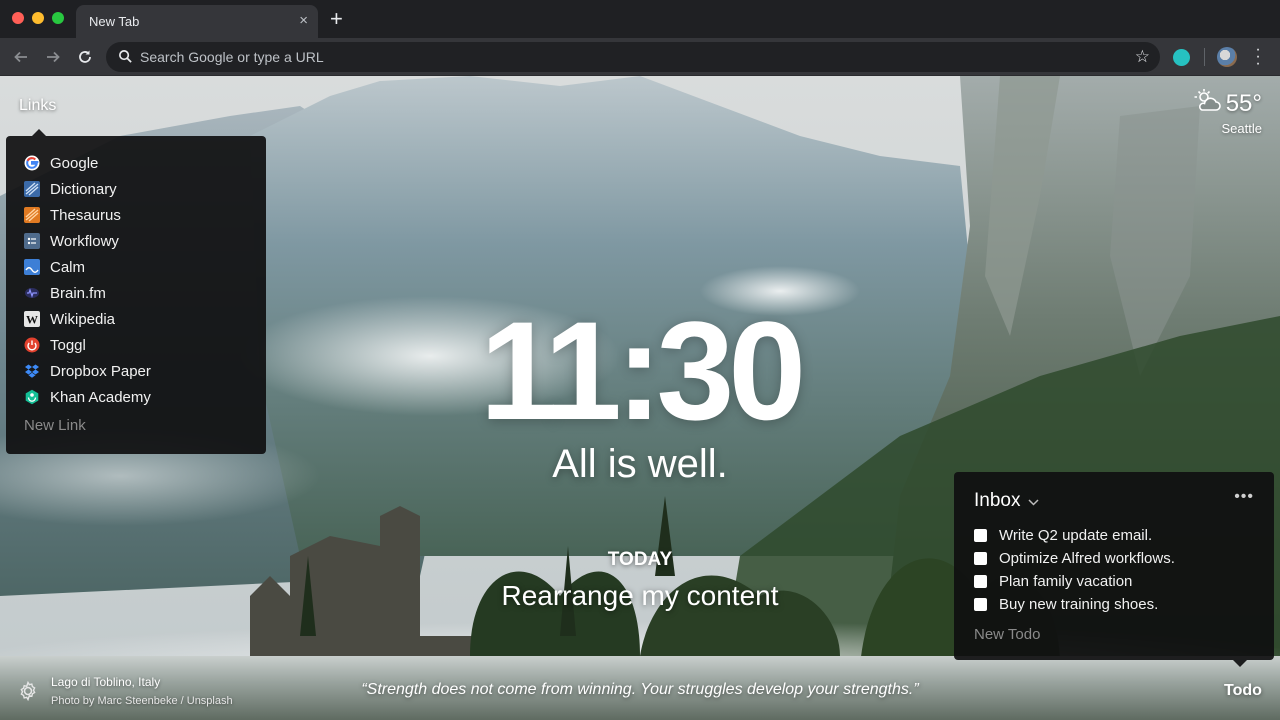  Describe the element at coordinates (197, 21) in the screenshot. I see `tab-new-tab: New Tab ×` at that location.